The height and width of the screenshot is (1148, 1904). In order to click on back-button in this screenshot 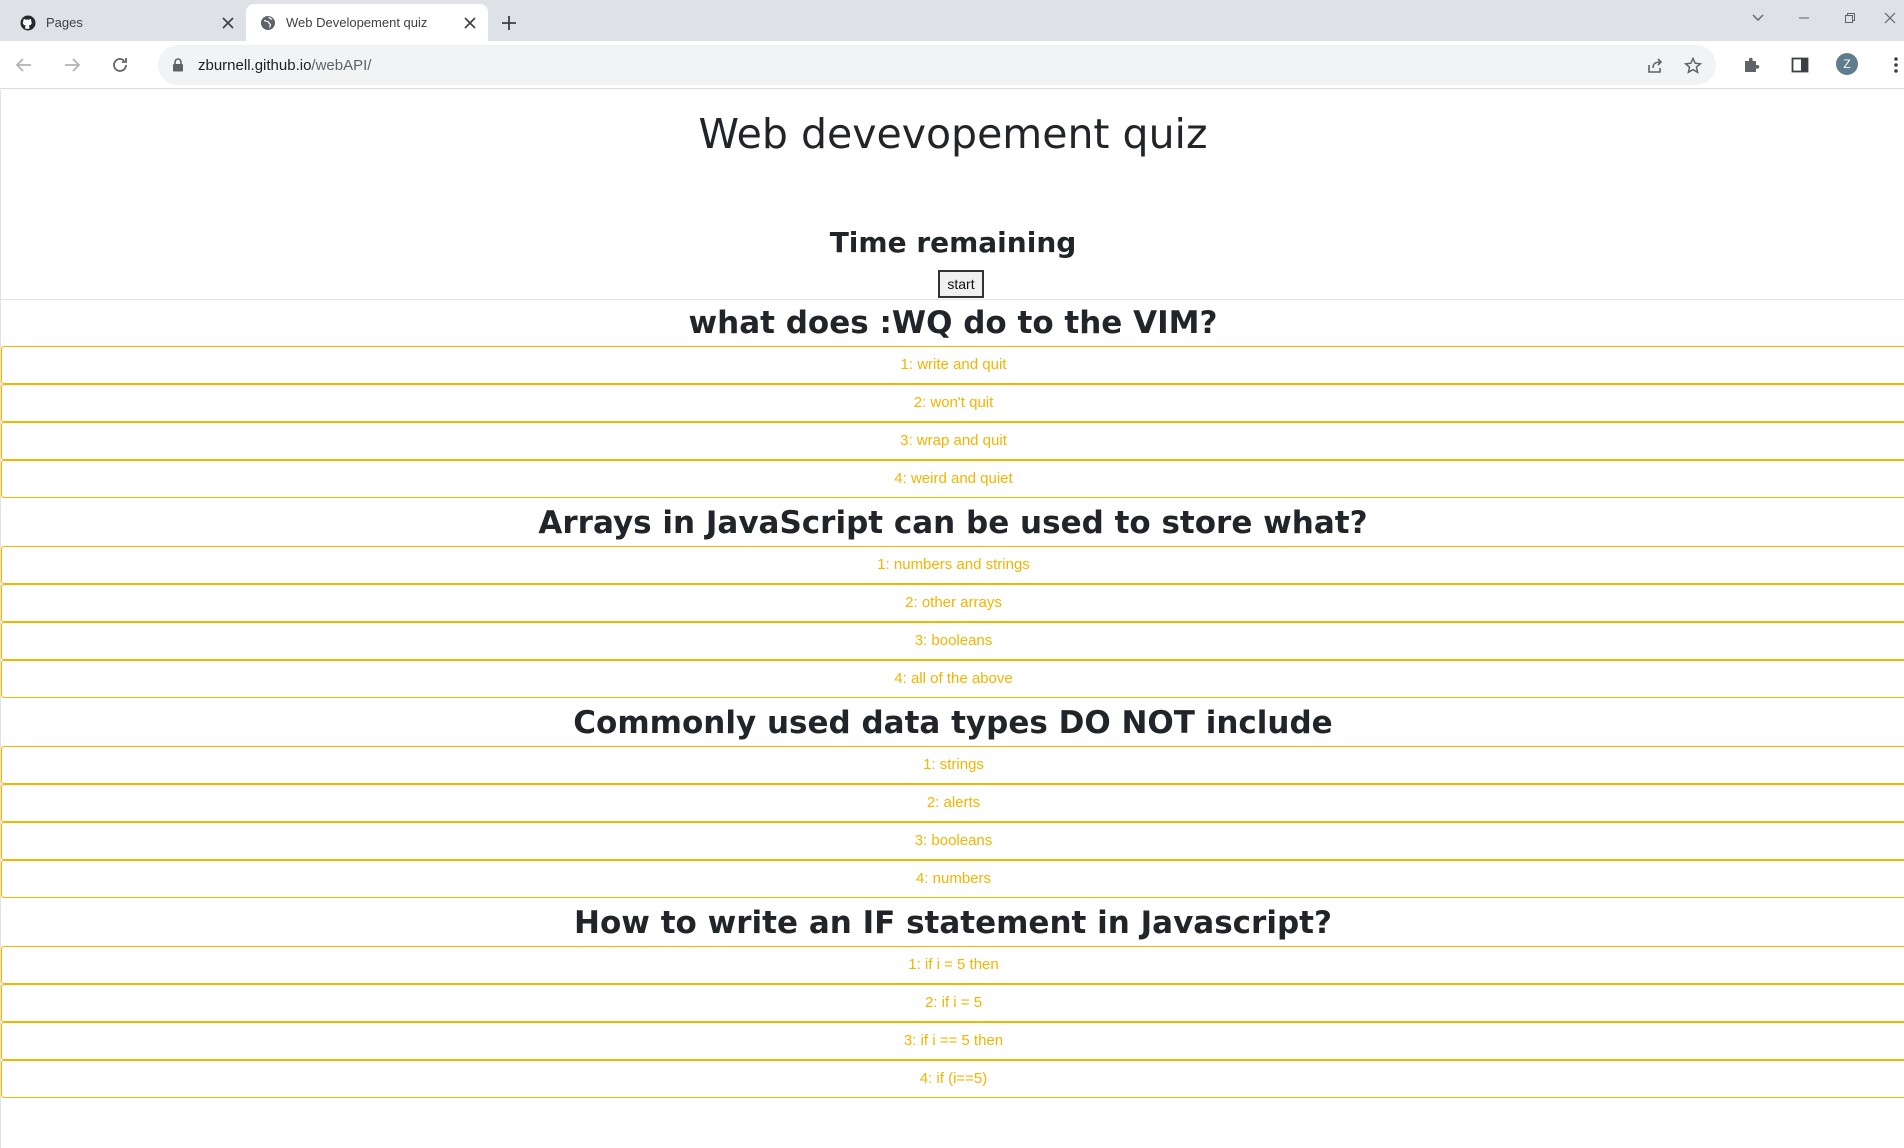, I will do `click(24, 65)`.